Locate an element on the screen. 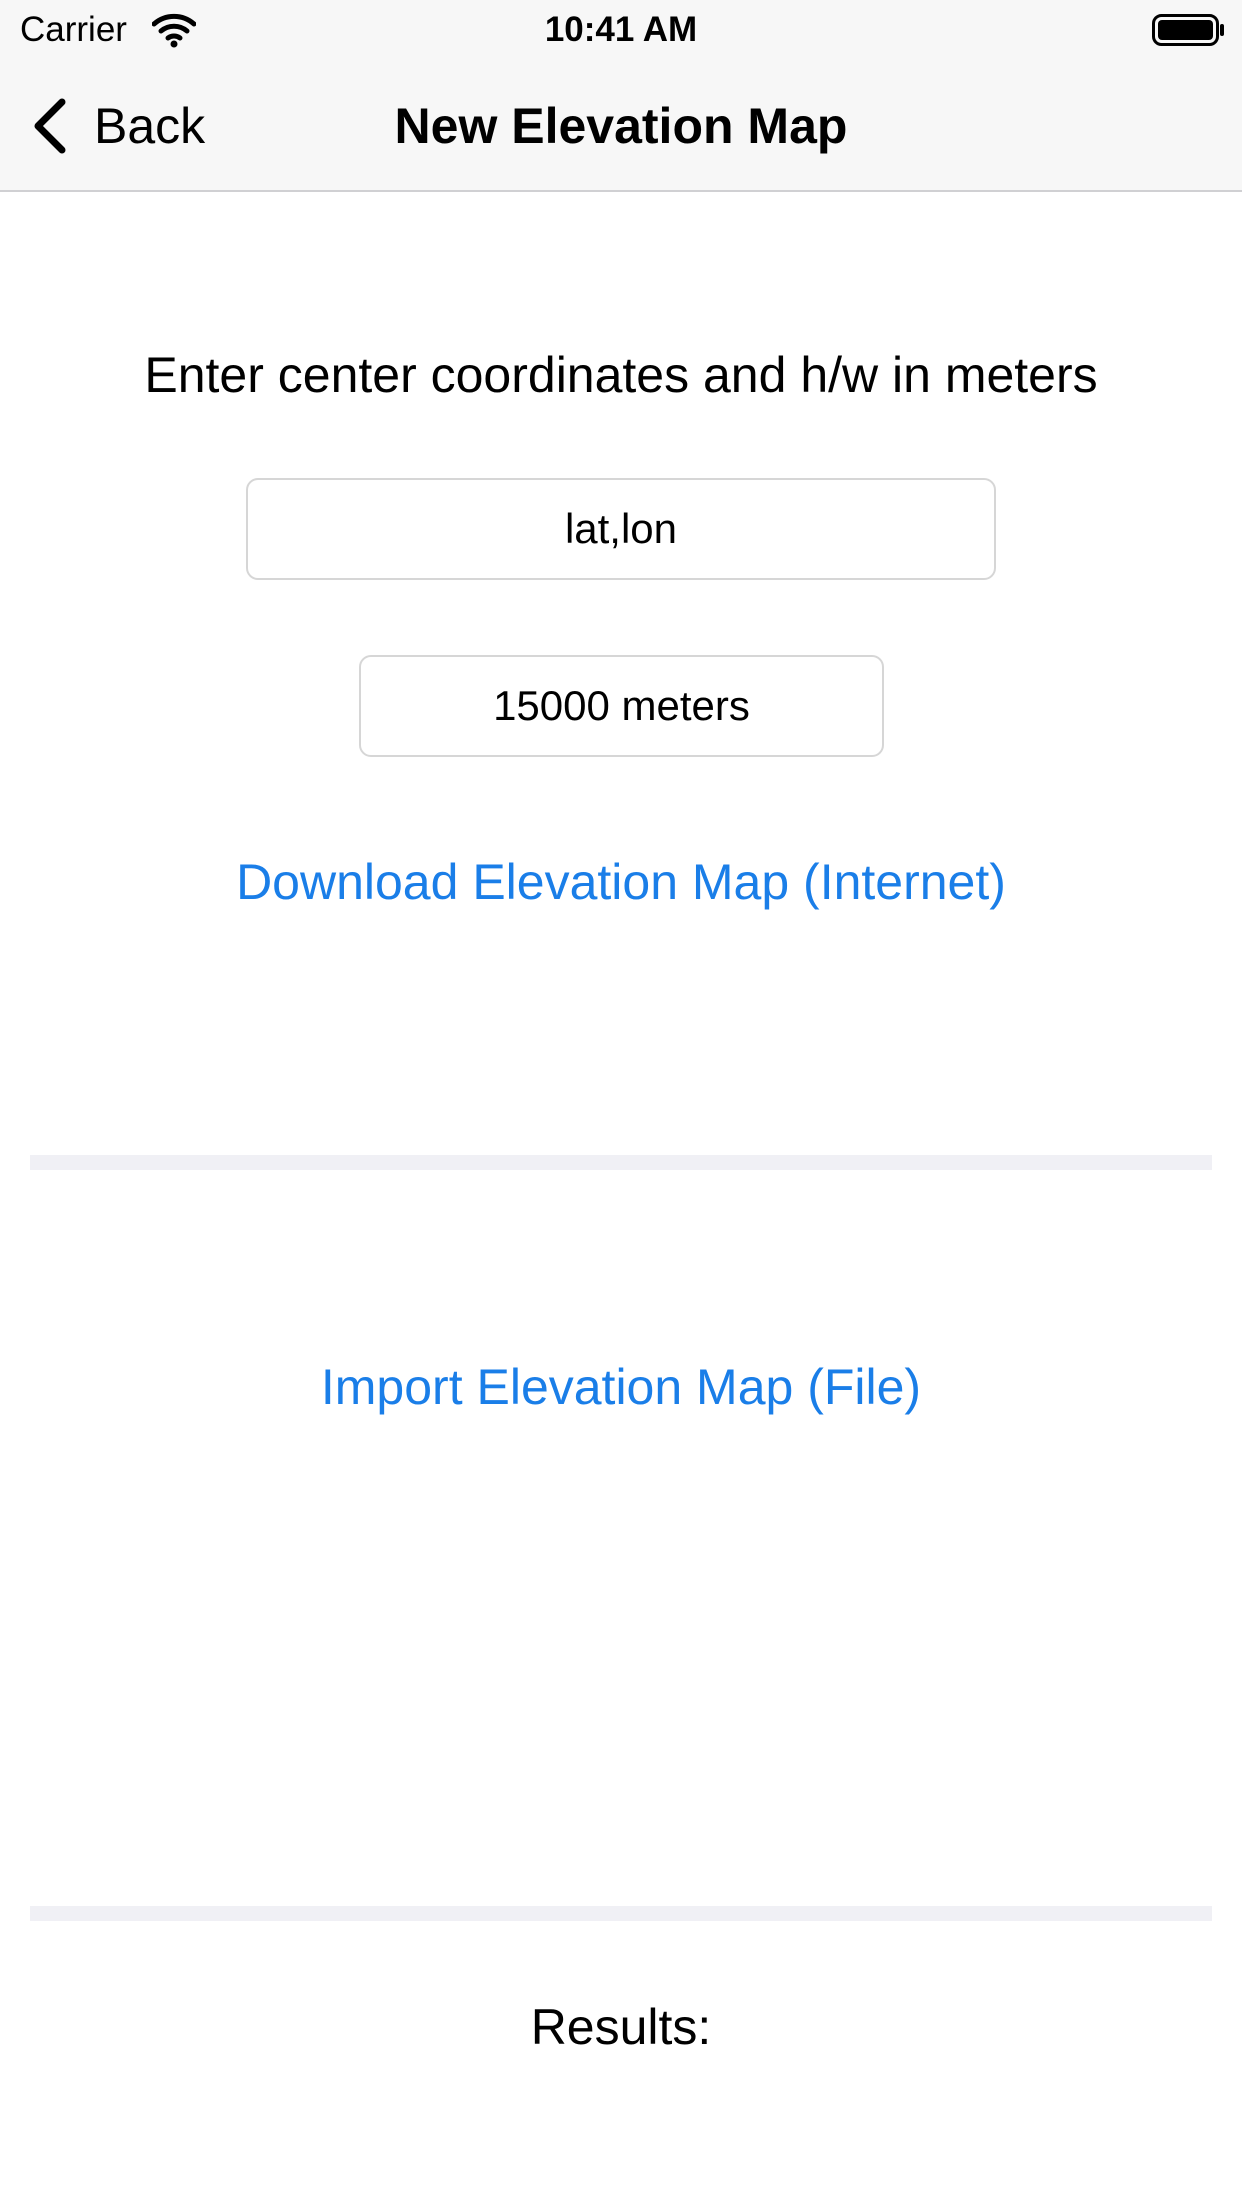 The width and height of the screenshot is (1242, 2208). import-elevation-map-button: Import Elevation Map (File) is located at coordinates (621, 1387).